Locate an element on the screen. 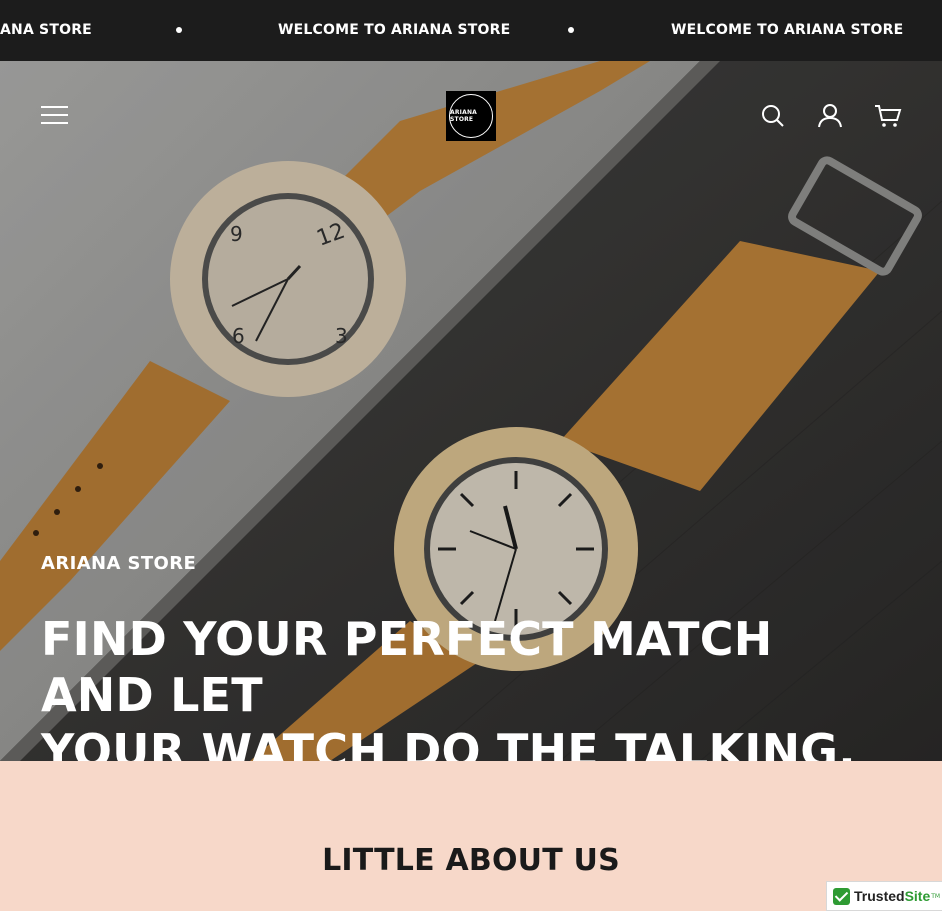 The width and height of the screenshot is (942, 911). hero-eyebrow: ARIANA STORE is located at coordinates (119, 563).